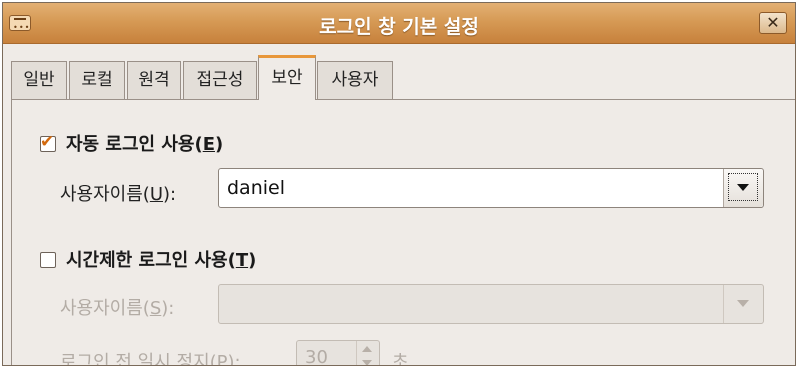  I want to click on tab-accessibility: 접근성, so click(220, 80).